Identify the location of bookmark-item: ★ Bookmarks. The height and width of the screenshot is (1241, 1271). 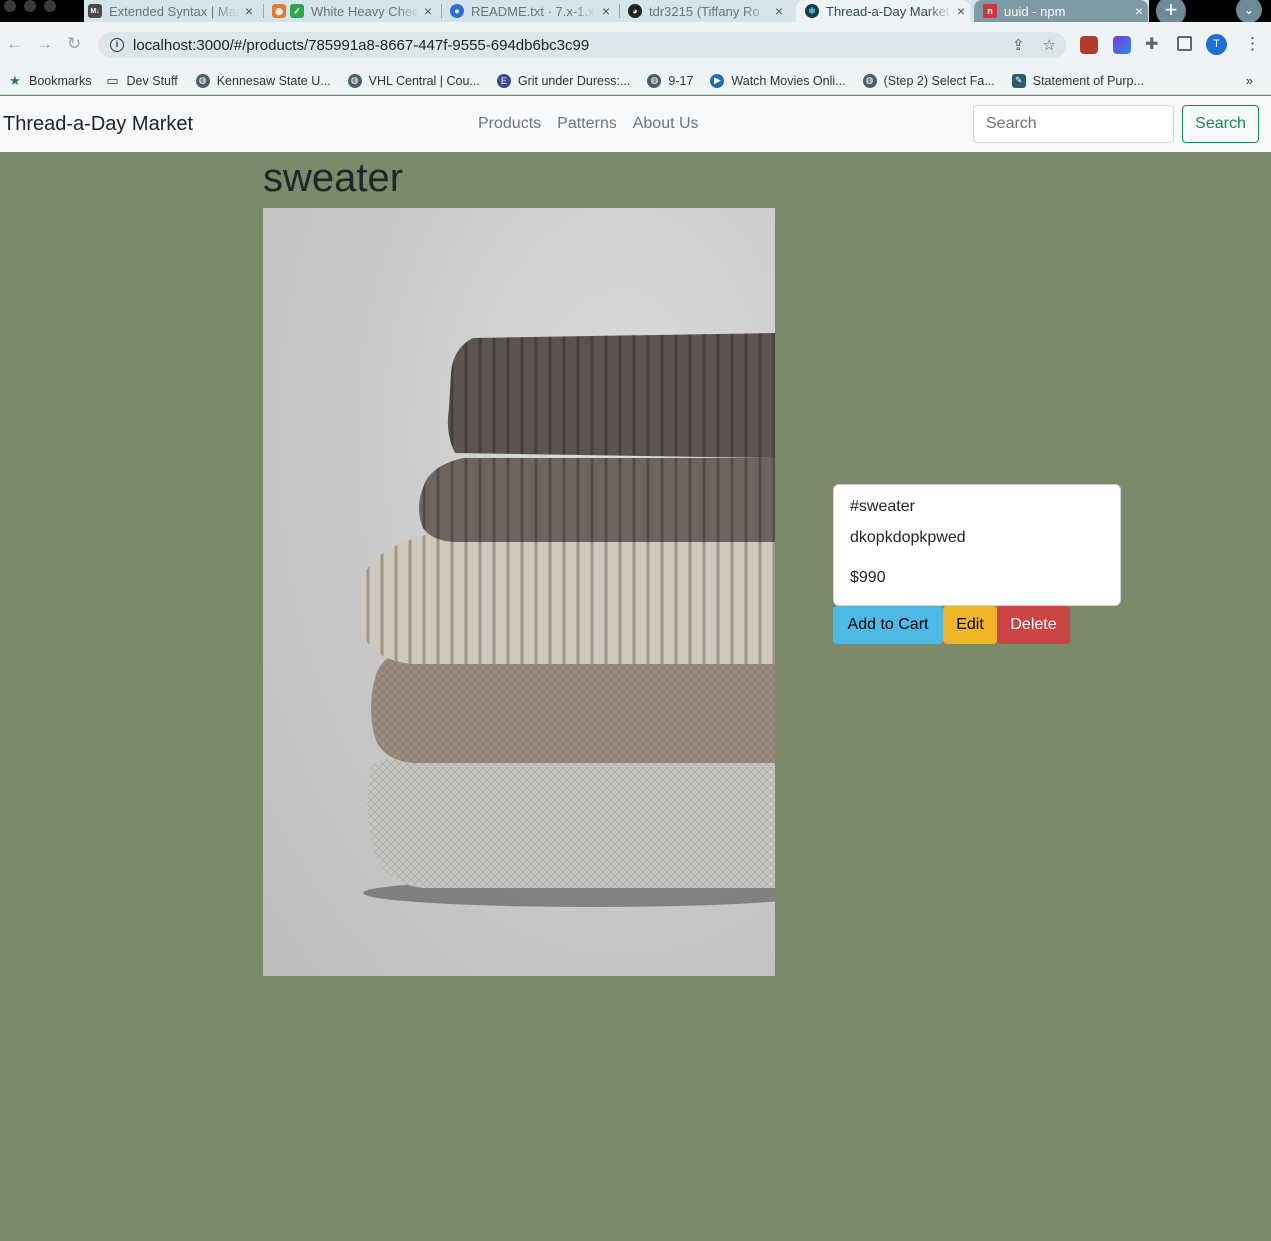
(49, 80).